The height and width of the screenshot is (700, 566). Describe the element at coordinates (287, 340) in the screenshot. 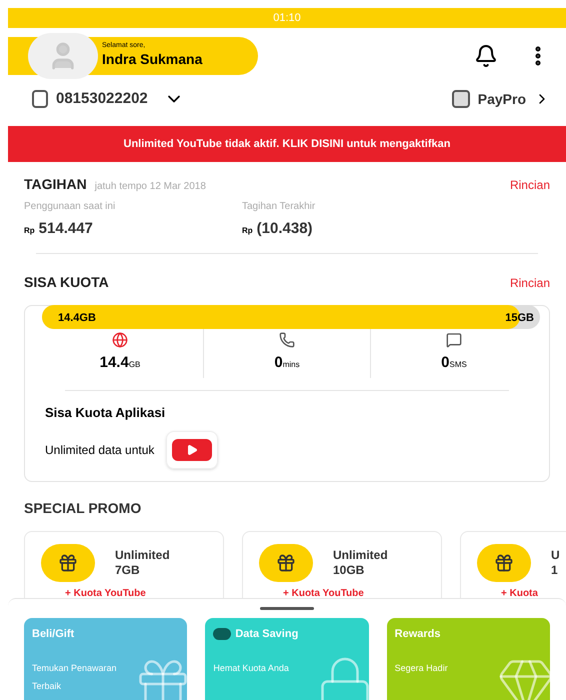

I see `phone-icon` at that location.